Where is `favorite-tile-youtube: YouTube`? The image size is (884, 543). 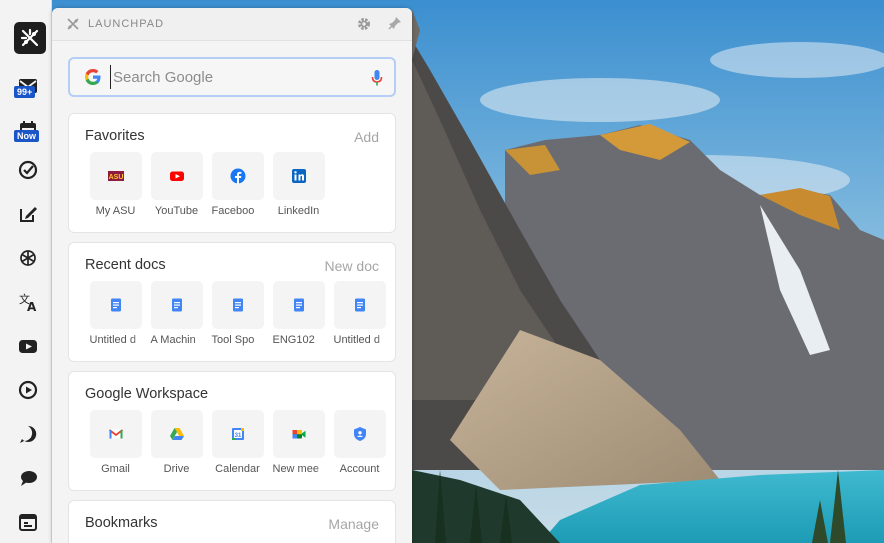
favorite-tile-youtube: YouTube is located at coordinates (176, 184).